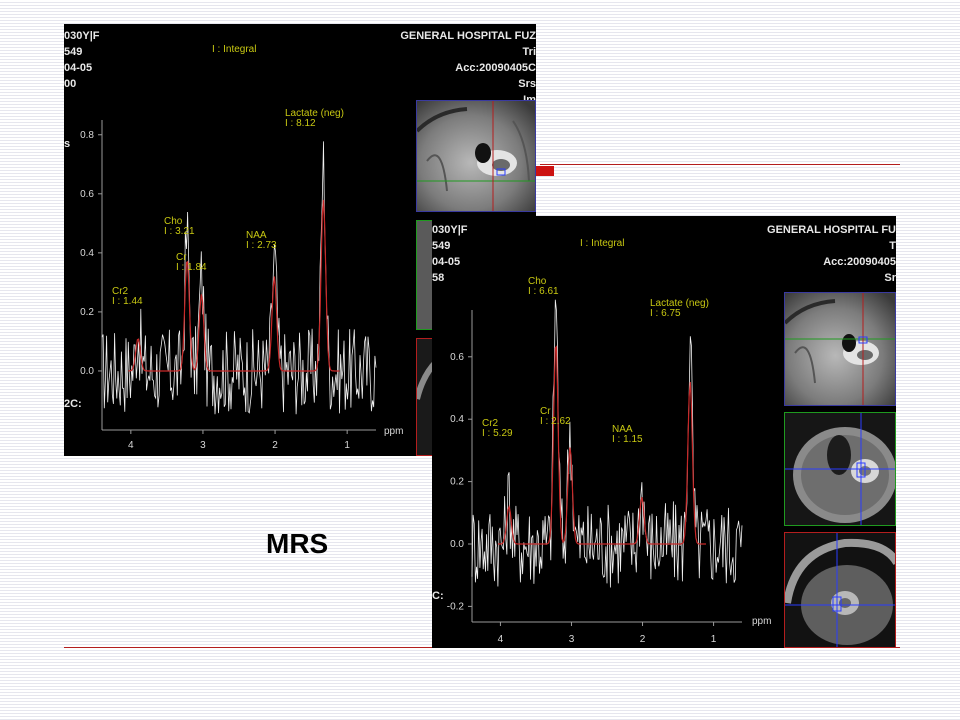 This screenshot has width=960, height=720. What do you see at coordinates (191, 267) in the screenshot?
I see `peak-integral-label: I : 1.84` at bounding box center [191, 267].